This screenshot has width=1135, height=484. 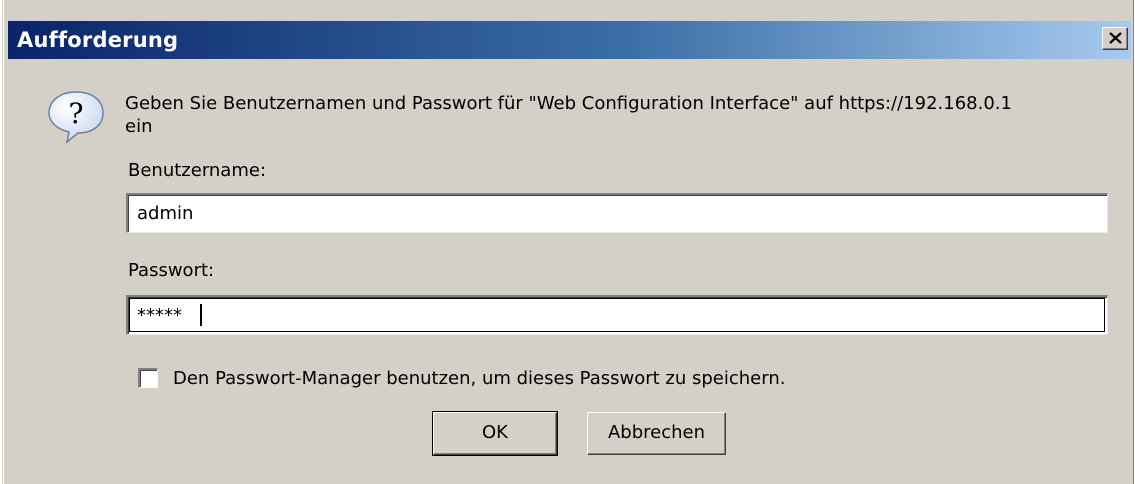 What do you see at coordinates (139, 126) in the screenshot?
I see `prompt-line-2: ein` at bounding box center [139, 126].